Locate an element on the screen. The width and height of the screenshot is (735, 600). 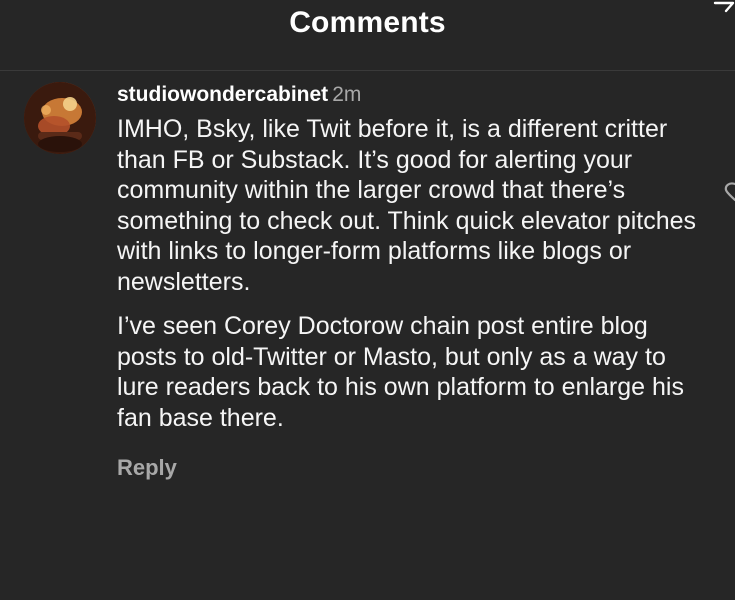
comments-header: Comments is located at coordinates (367, 35).